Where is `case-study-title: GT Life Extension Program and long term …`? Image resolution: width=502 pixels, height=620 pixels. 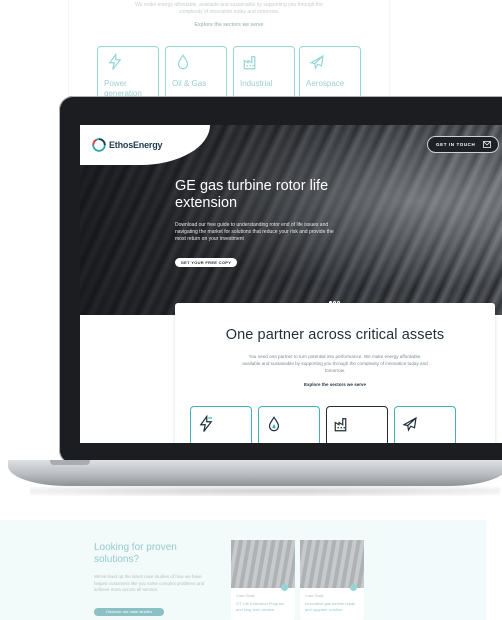
case-study-title: GT Life Extension Program and long term … is located at coordinates (260, 606).